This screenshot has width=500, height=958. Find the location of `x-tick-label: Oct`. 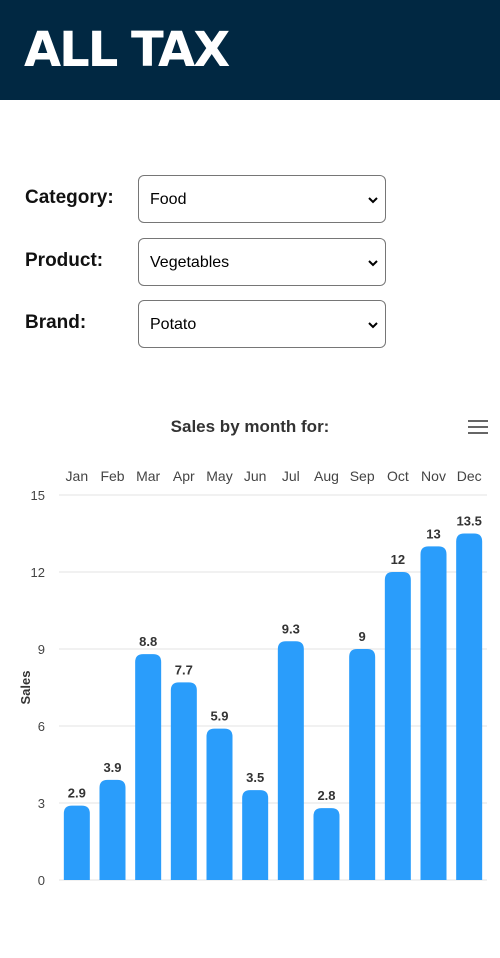

x-tick-label: Oct is located at coordinates (398, 476).